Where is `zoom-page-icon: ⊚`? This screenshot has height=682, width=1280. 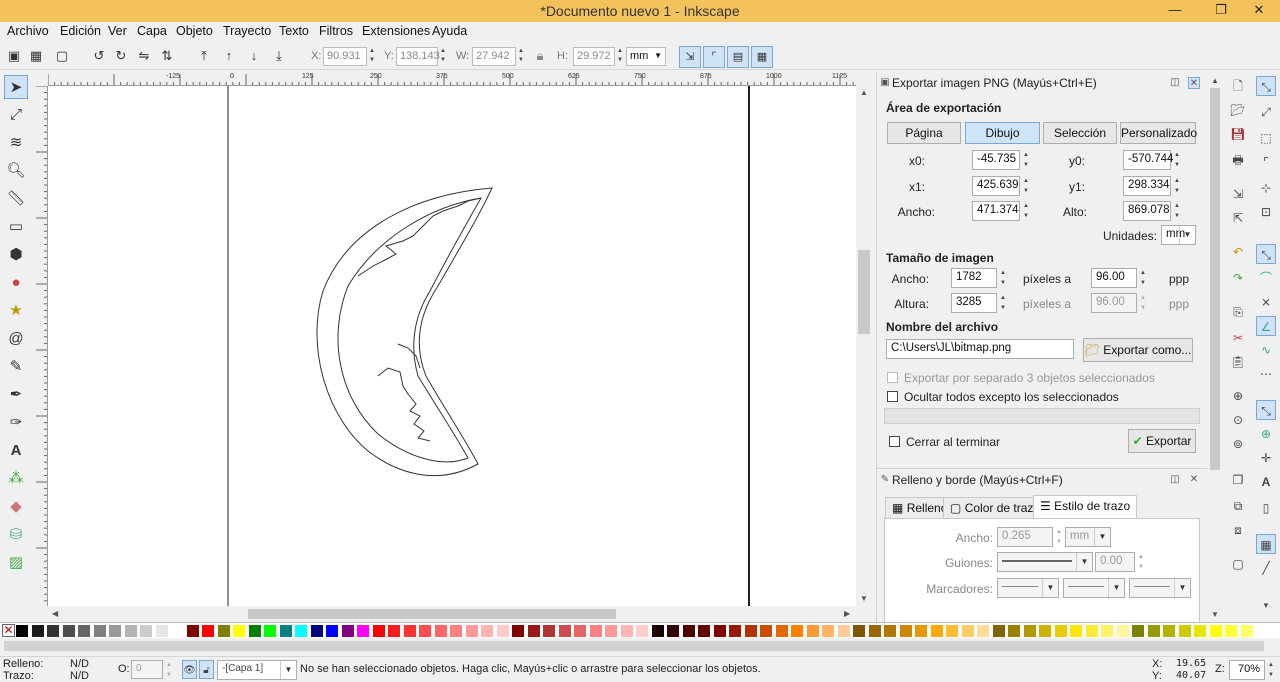 zoom-page-icon: ⊚ is located at coordinates (1238, 444).